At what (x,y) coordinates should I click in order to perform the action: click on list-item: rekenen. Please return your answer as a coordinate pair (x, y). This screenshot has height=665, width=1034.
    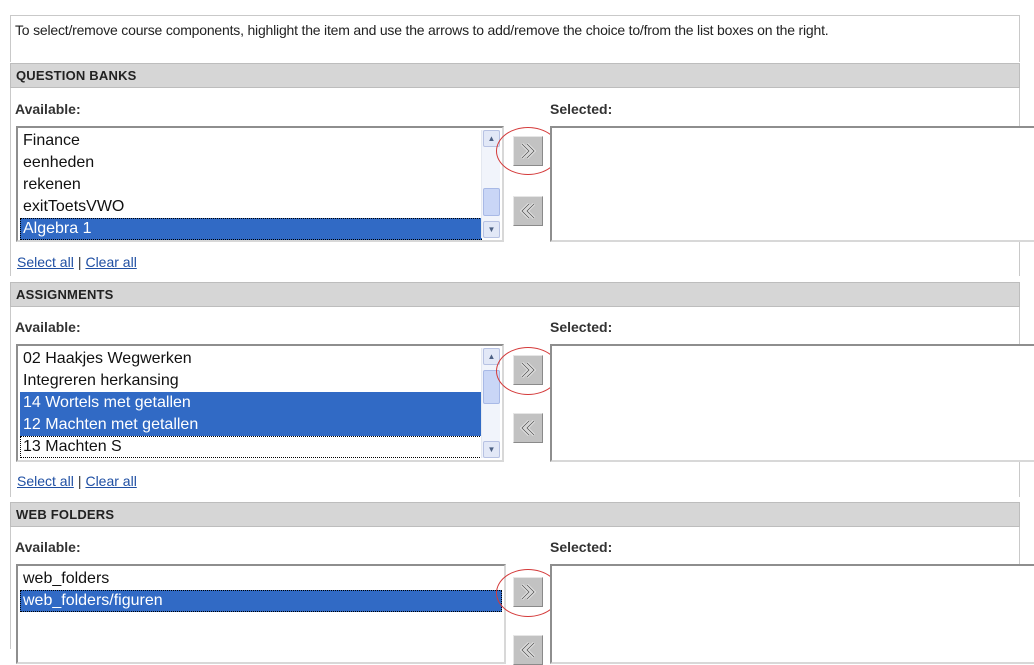
    Looking at the image, I should click on (251, 185).